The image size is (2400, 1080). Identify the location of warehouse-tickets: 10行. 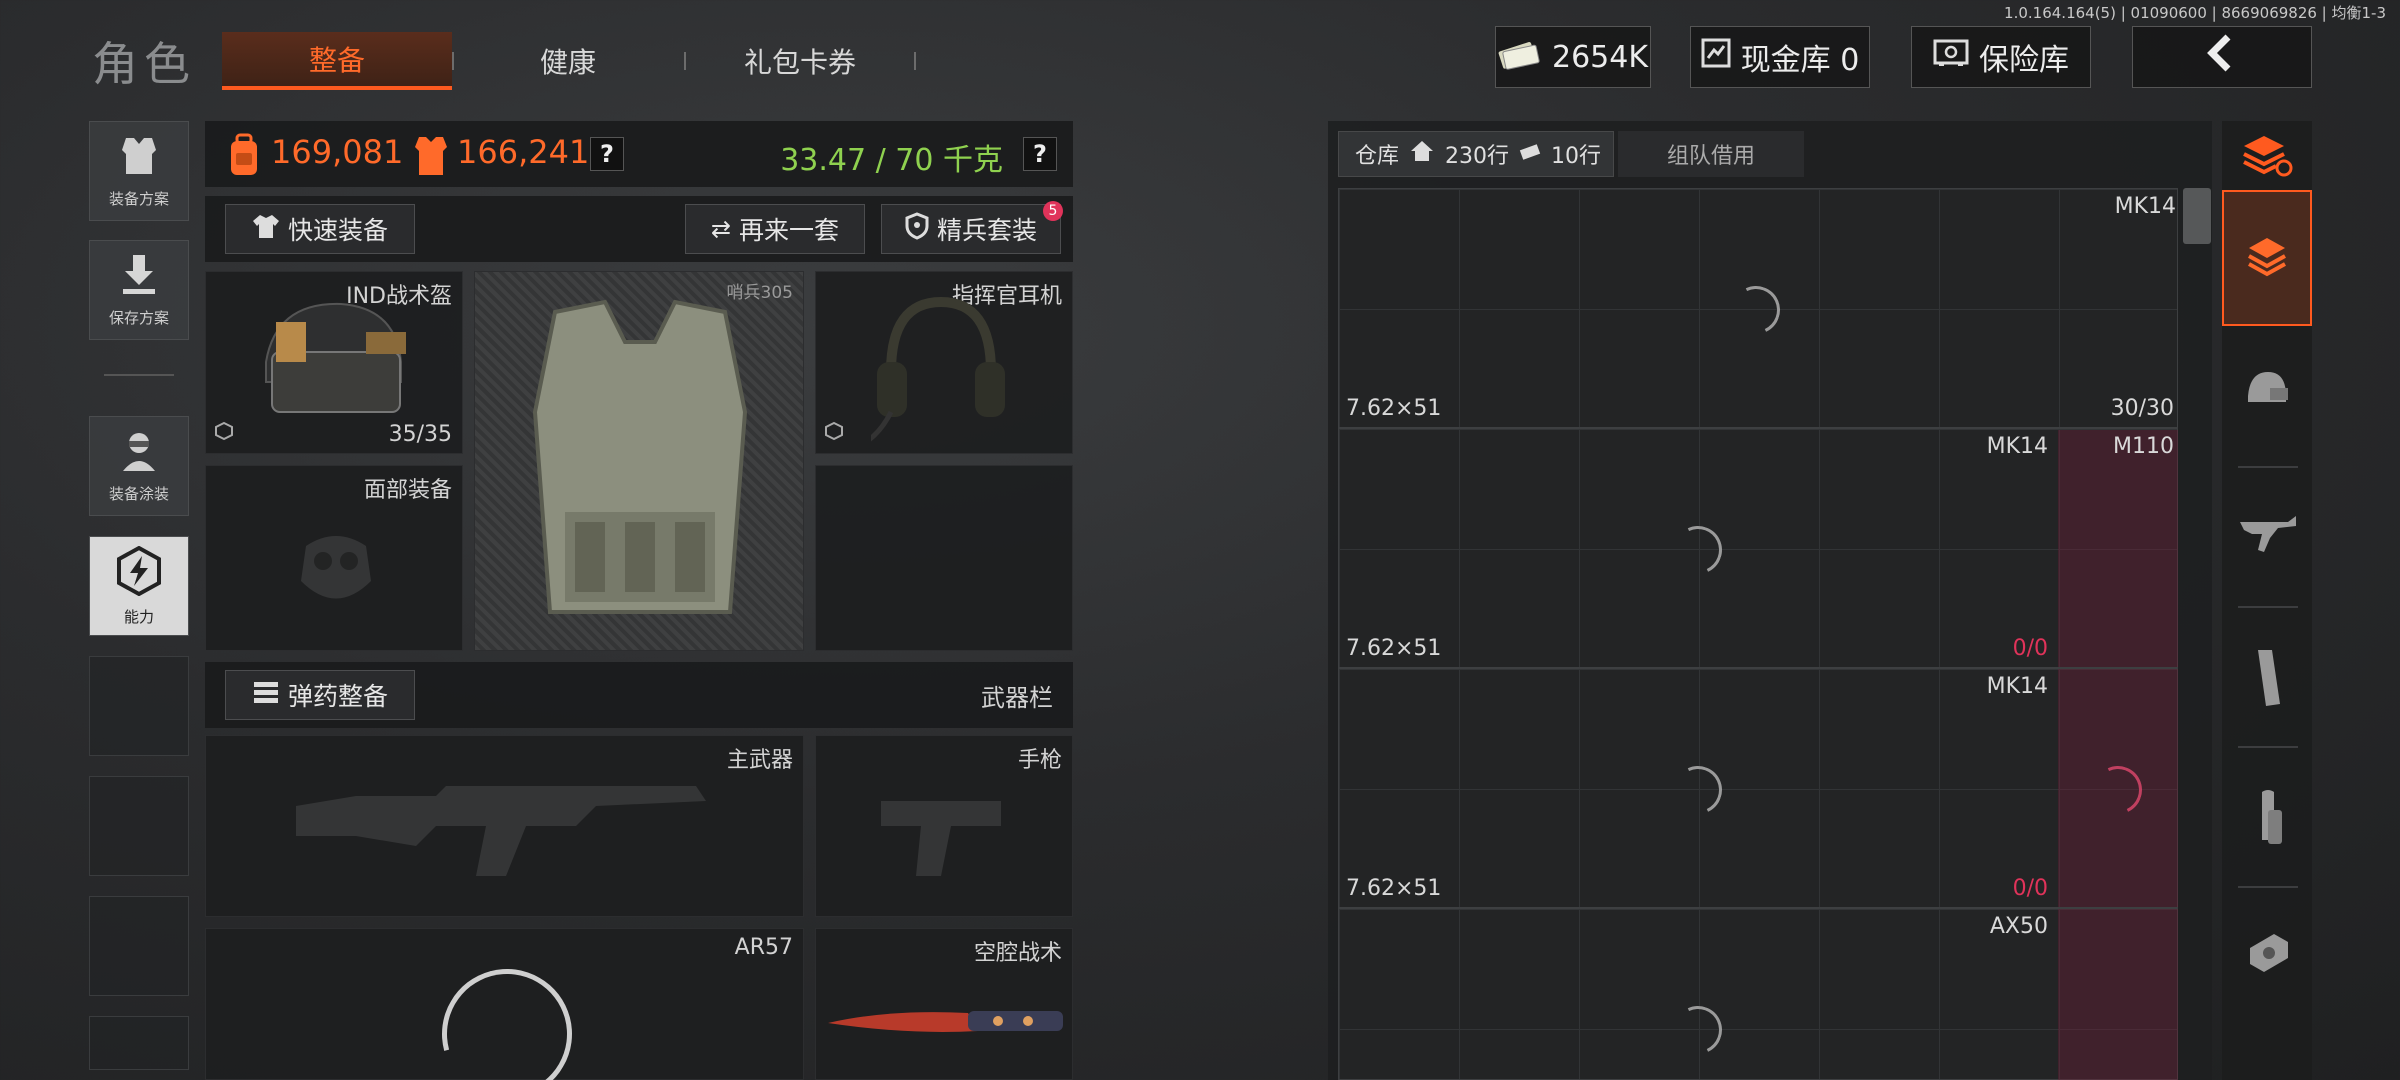
(1576, 156).